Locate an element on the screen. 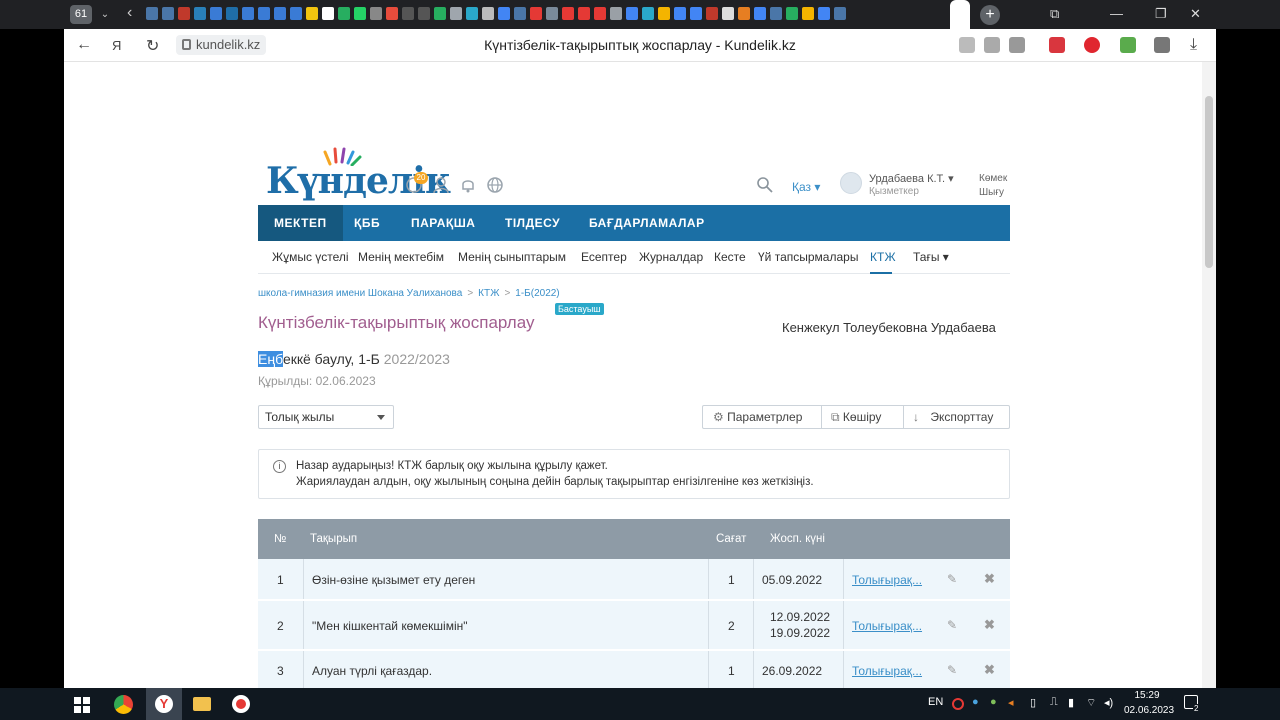 The image size is (1280, 720). profile-icon is located at coordinates (441, 185).